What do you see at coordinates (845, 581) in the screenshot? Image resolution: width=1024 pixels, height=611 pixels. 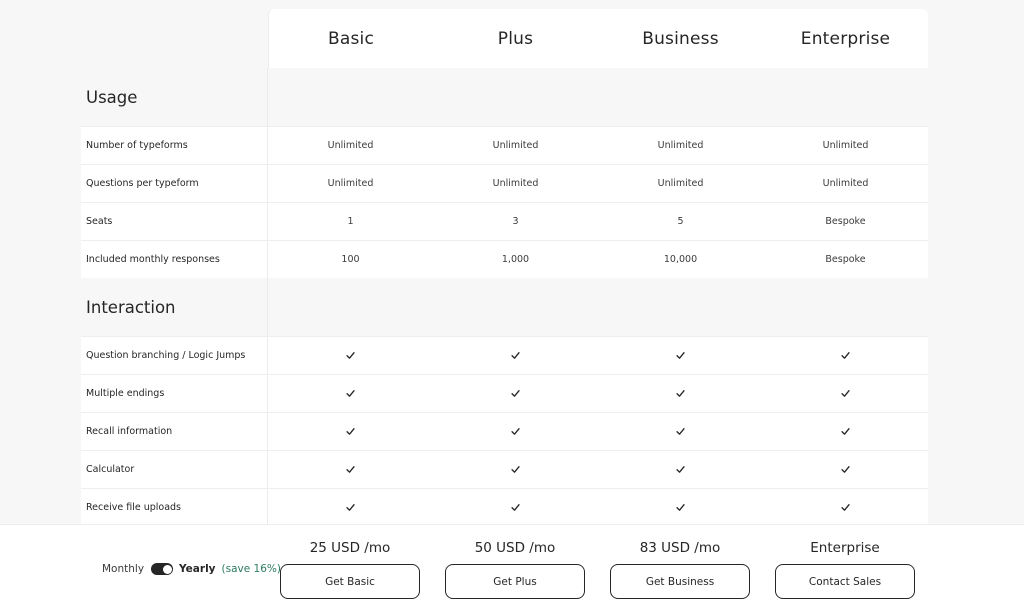 I see `contact-sales-button: Contact Sales` at bounding box center [845, 581].